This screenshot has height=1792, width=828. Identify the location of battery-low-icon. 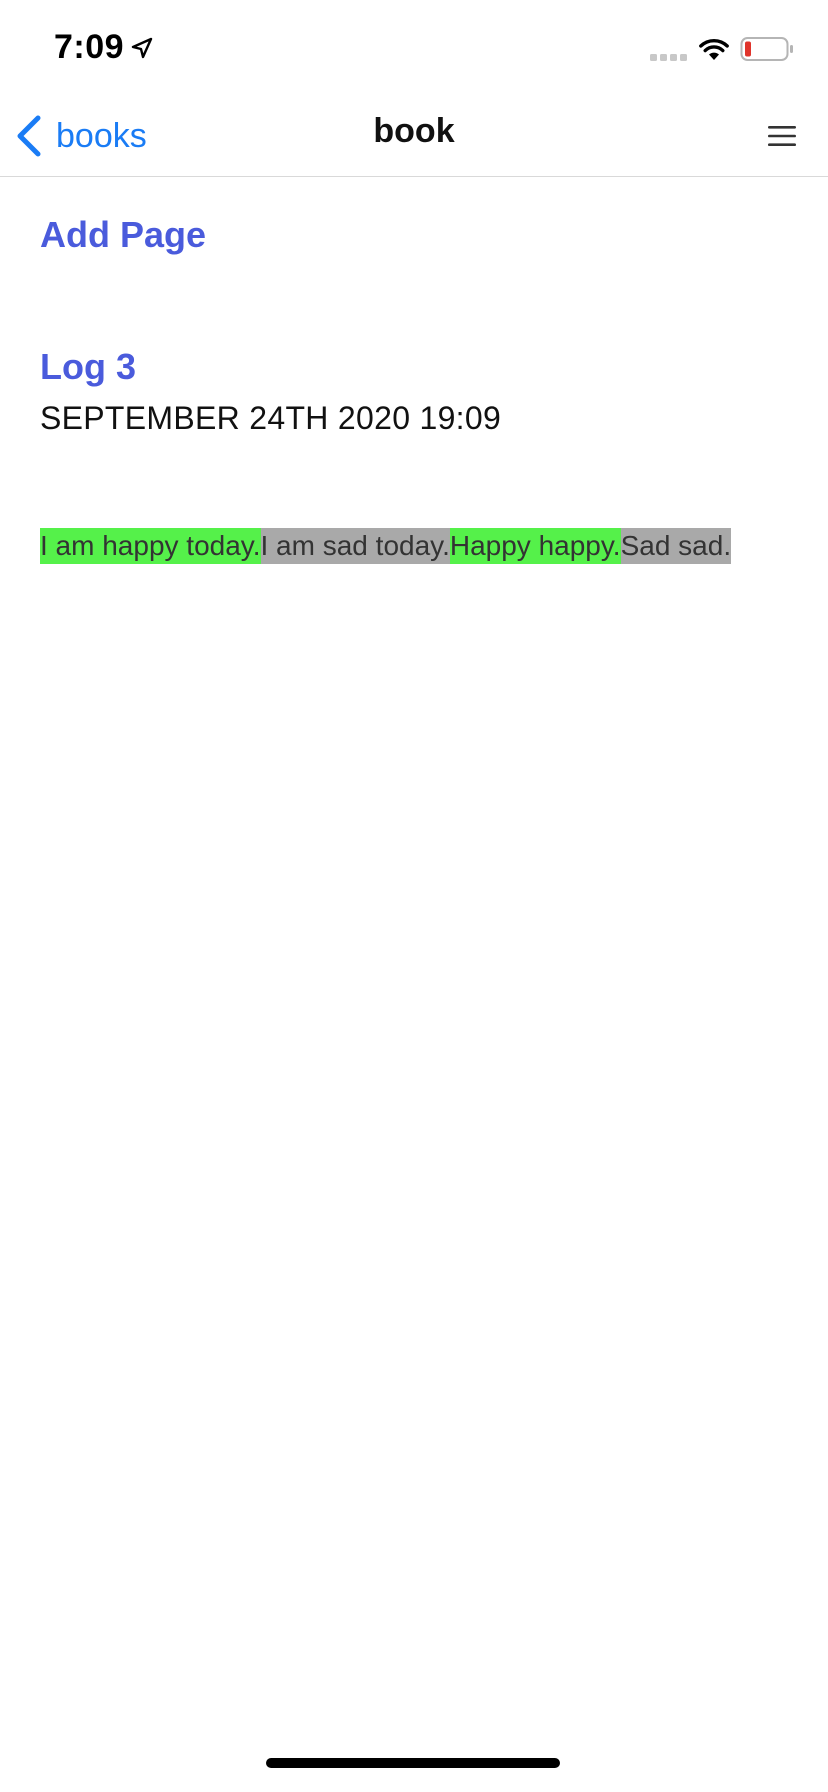
(766, 49).